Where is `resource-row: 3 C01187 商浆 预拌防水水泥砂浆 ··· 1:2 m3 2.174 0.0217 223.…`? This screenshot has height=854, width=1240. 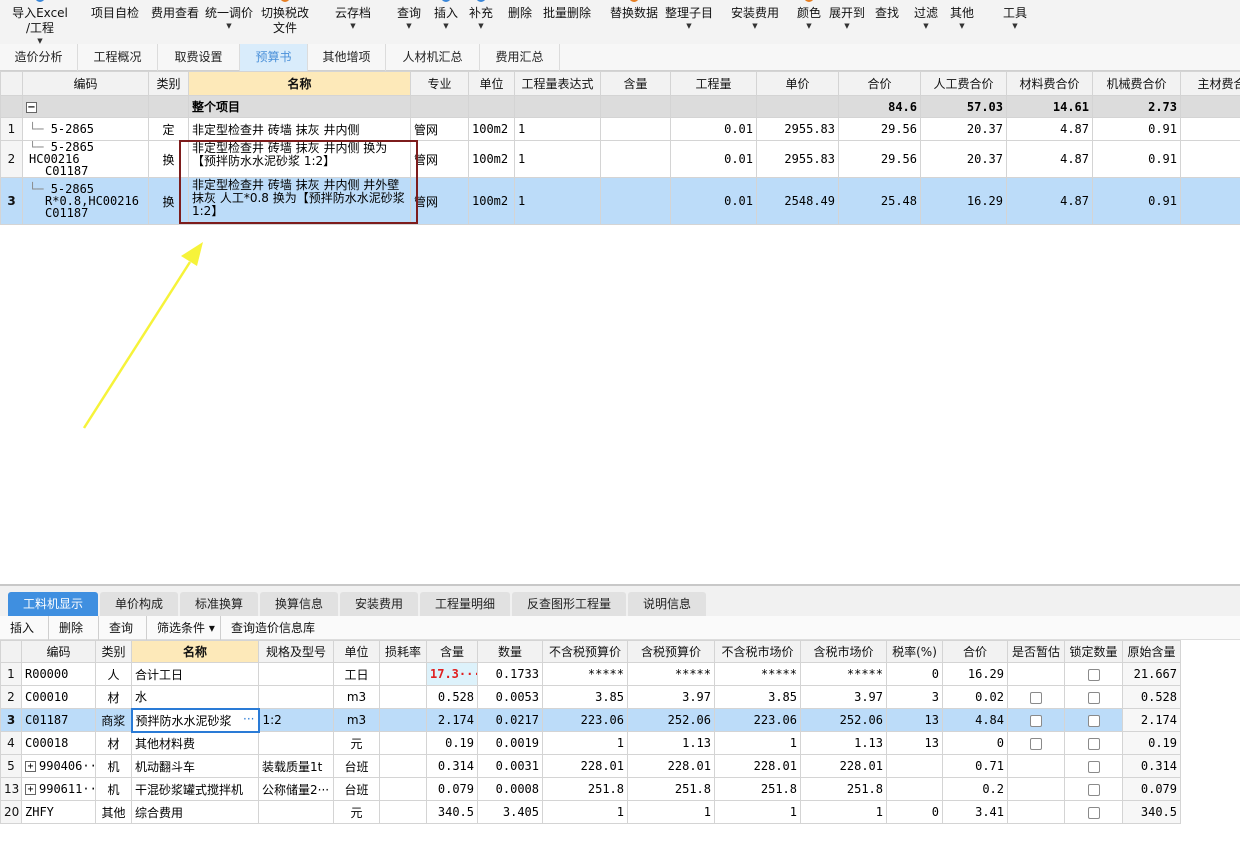 resource-row: 3 C01187 商浆 预拌防水水泥砂浆 ··· 1:2 m3 2.174 0.0217 223.… is located at coordinates (590, 720).